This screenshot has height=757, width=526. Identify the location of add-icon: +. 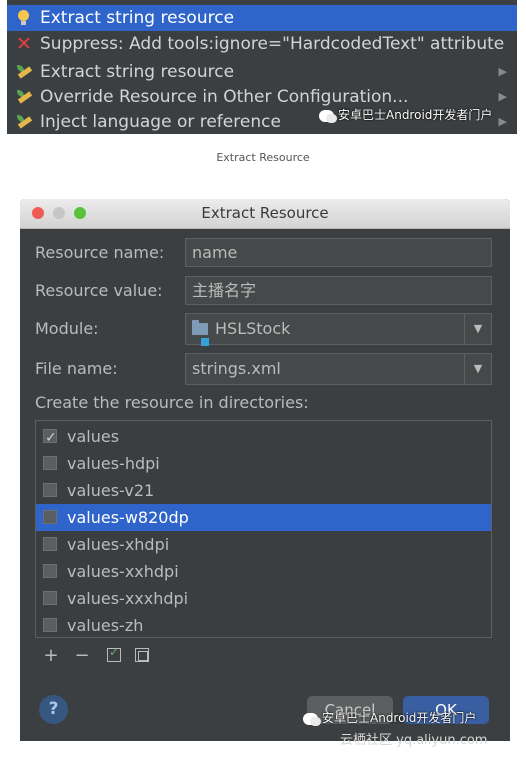
(51, 656).